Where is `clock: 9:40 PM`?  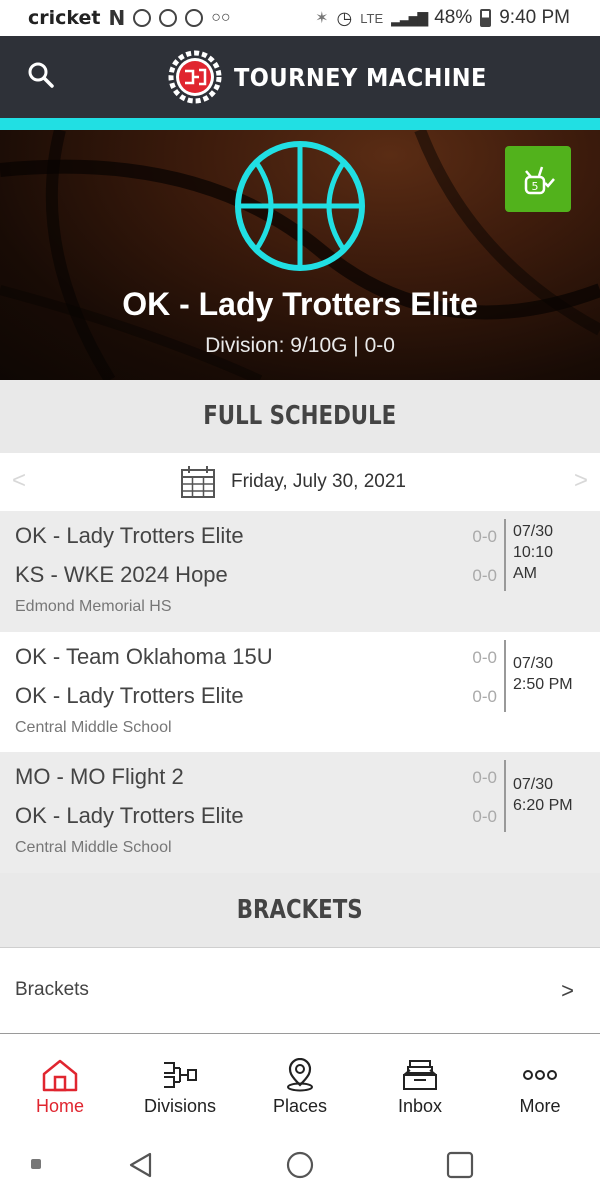
clock: 9:40 PM is located at coordinates (534, 17).